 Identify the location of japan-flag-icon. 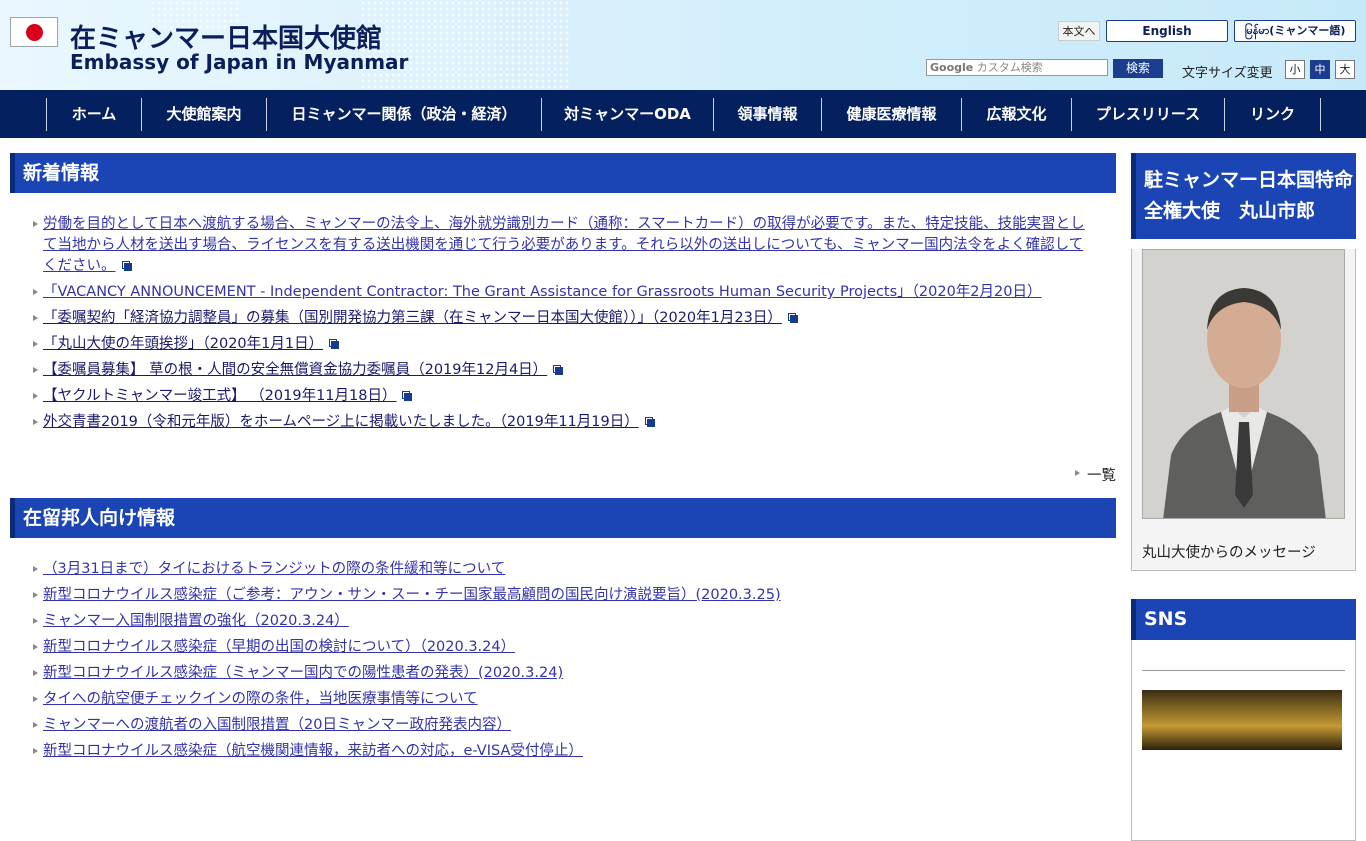
(34, 32).